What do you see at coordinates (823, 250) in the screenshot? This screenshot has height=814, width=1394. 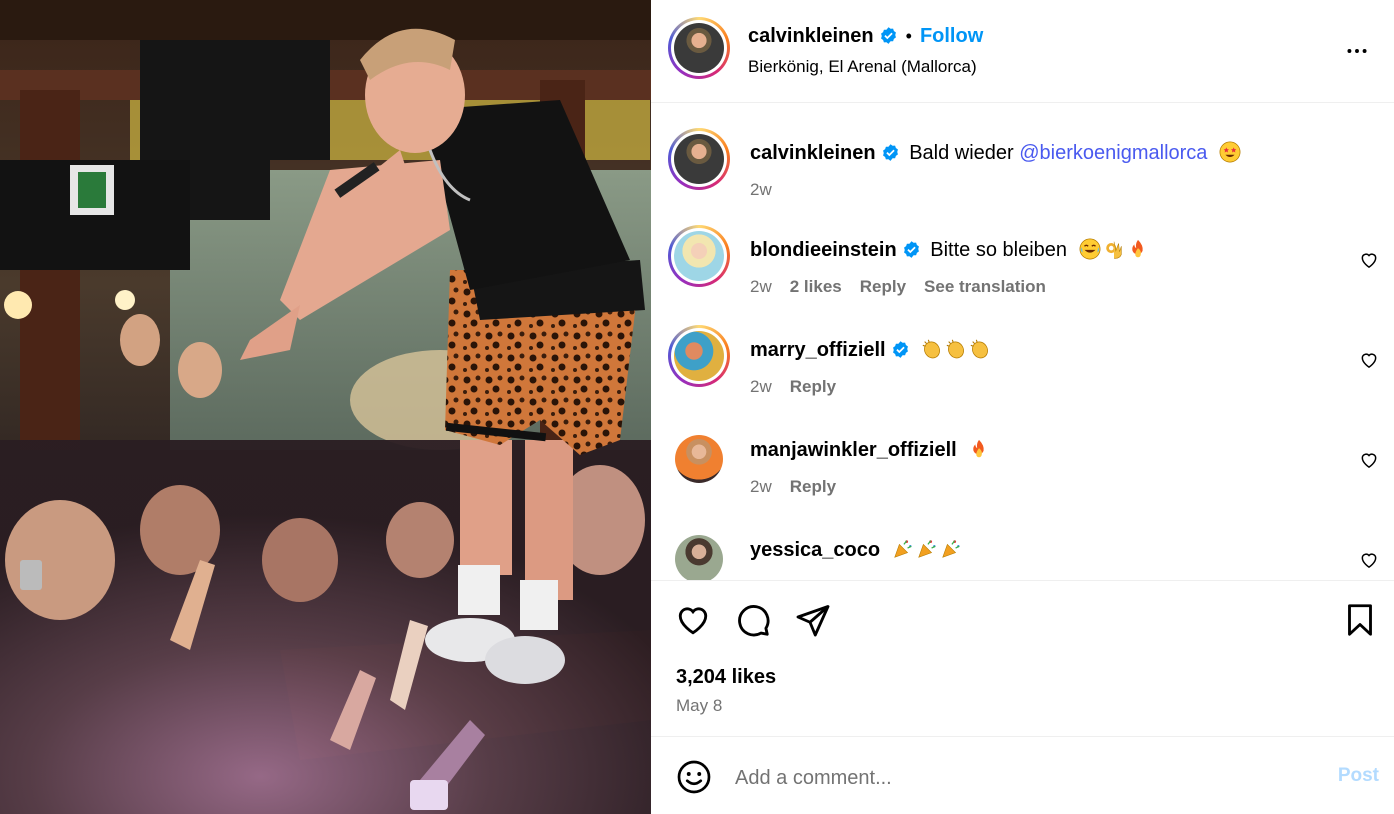 I see `comment-username: blondieeinstein` at bounding box center [823, 250].